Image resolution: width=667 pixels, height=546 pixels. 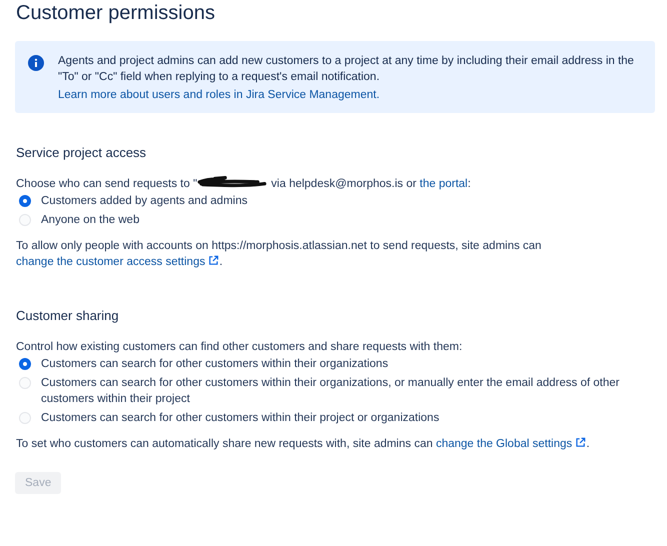 What do you see at coordinates (219, 95) in the screenshot?
I see `learn-more-link: Learn more about users and roles in Jira Service Management.` at bounding box center [219, 95].